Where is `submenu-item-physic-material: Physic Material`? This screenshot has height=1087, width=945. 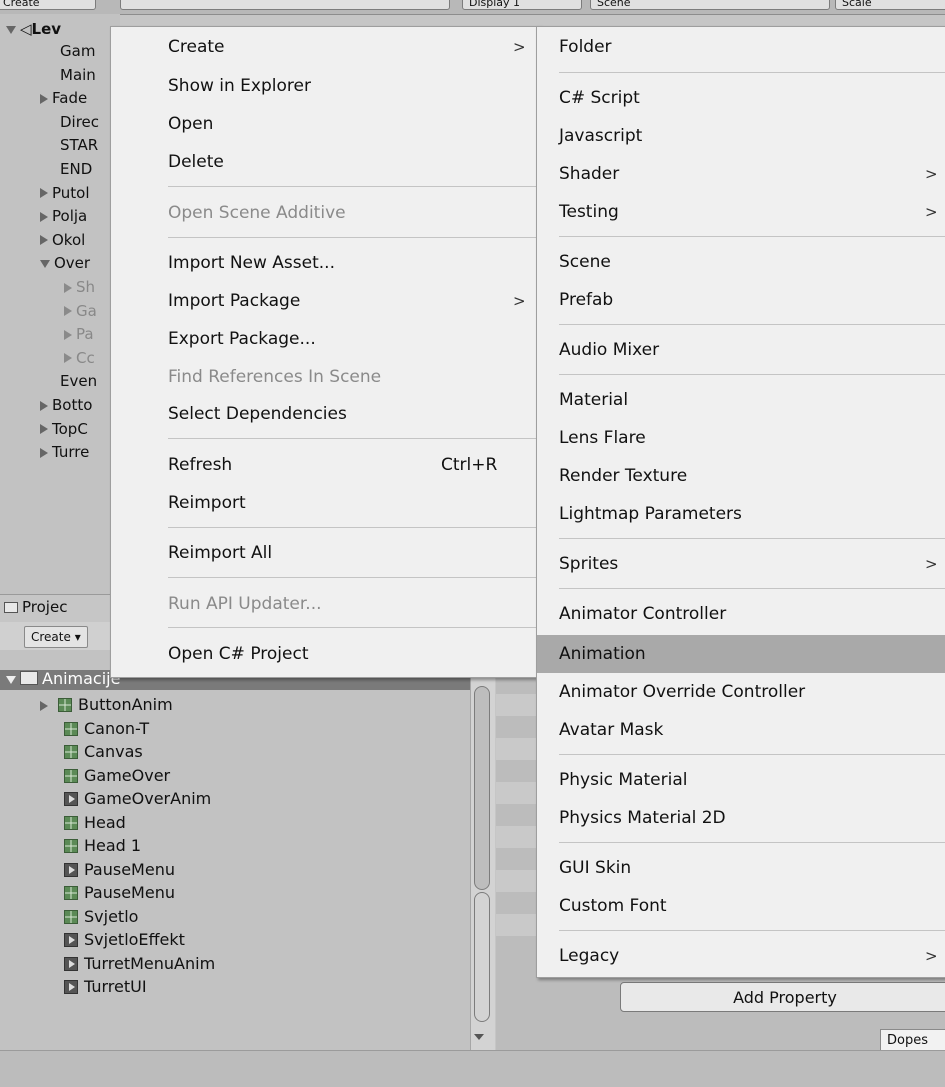
submenu-item-physic-material: Physic Material is located at coordinates (741, 780).